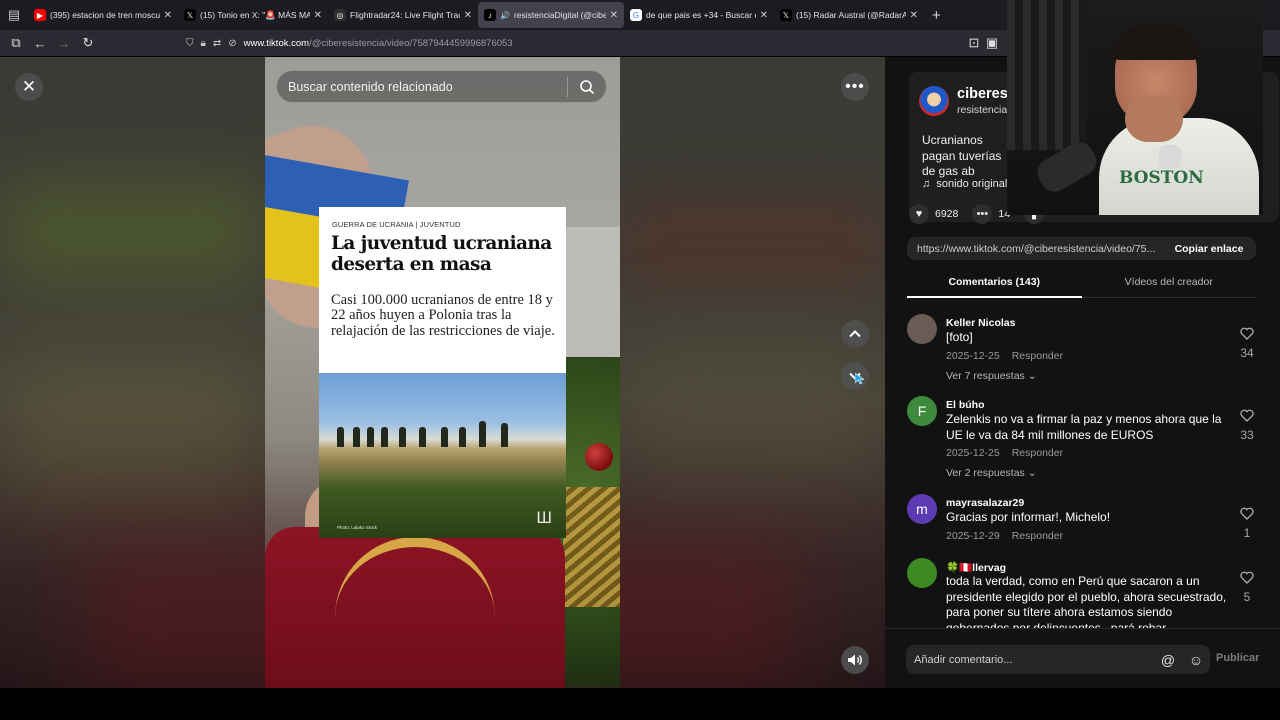 The height and width of the screenshot is (720, 1280). I want to click on browser-tab: ♪ 🔊 resistenciaDigital (@cibere ✕, so click(551, 15).